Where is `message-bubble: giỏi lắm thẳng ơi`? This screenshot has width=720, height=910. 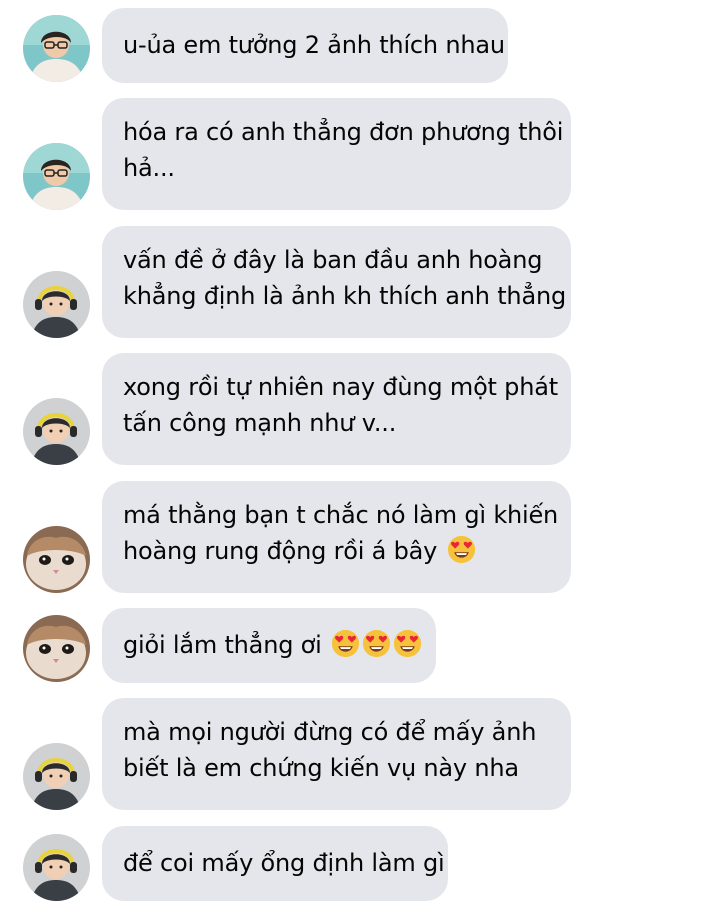
message-bubble: giỏi lắm thẳng ơi is located at coordinates (269, 645).